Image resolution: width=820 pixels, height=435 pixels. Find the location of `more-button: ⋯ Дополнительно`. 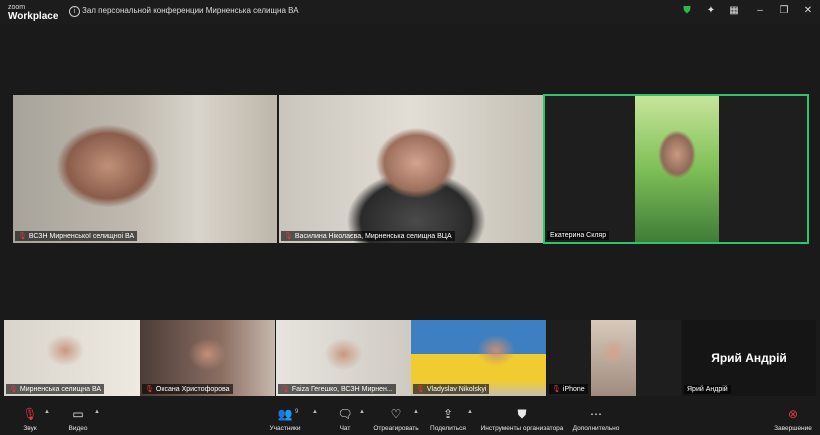

more-button: ⋯ Дополнительно is located at coordinates (596, 419).